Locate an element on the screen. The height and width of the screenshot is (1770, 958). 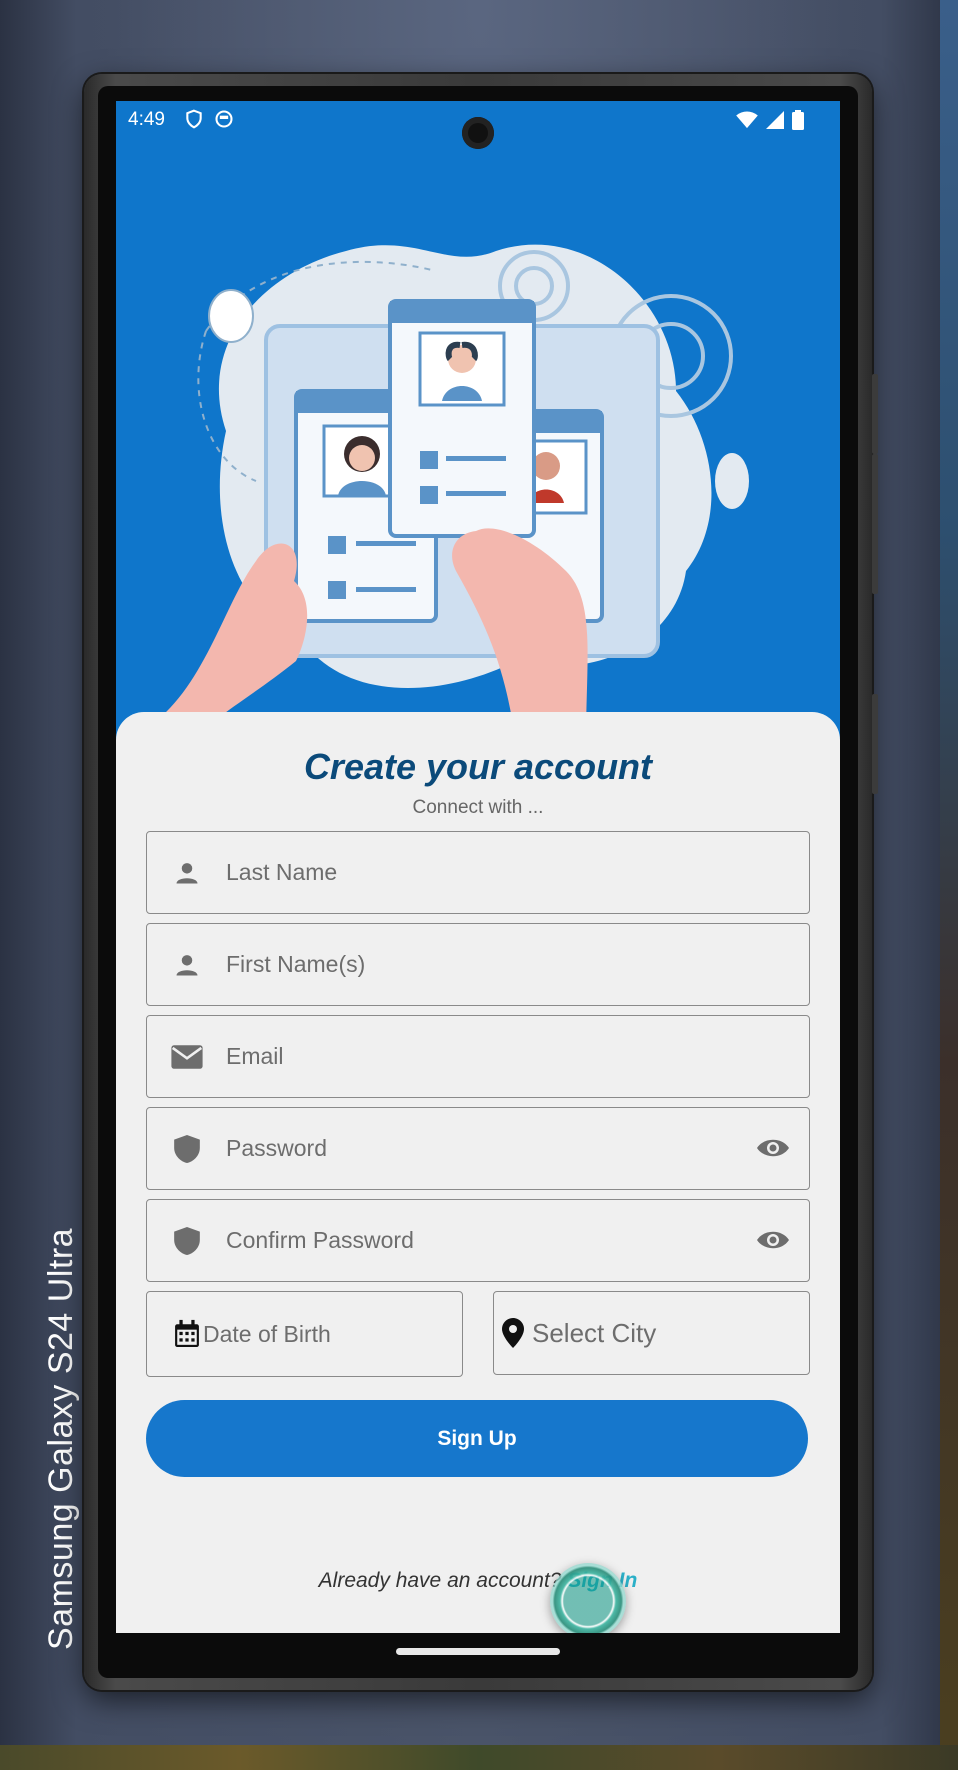
wifi-icon is located at coordinates (747, 122).